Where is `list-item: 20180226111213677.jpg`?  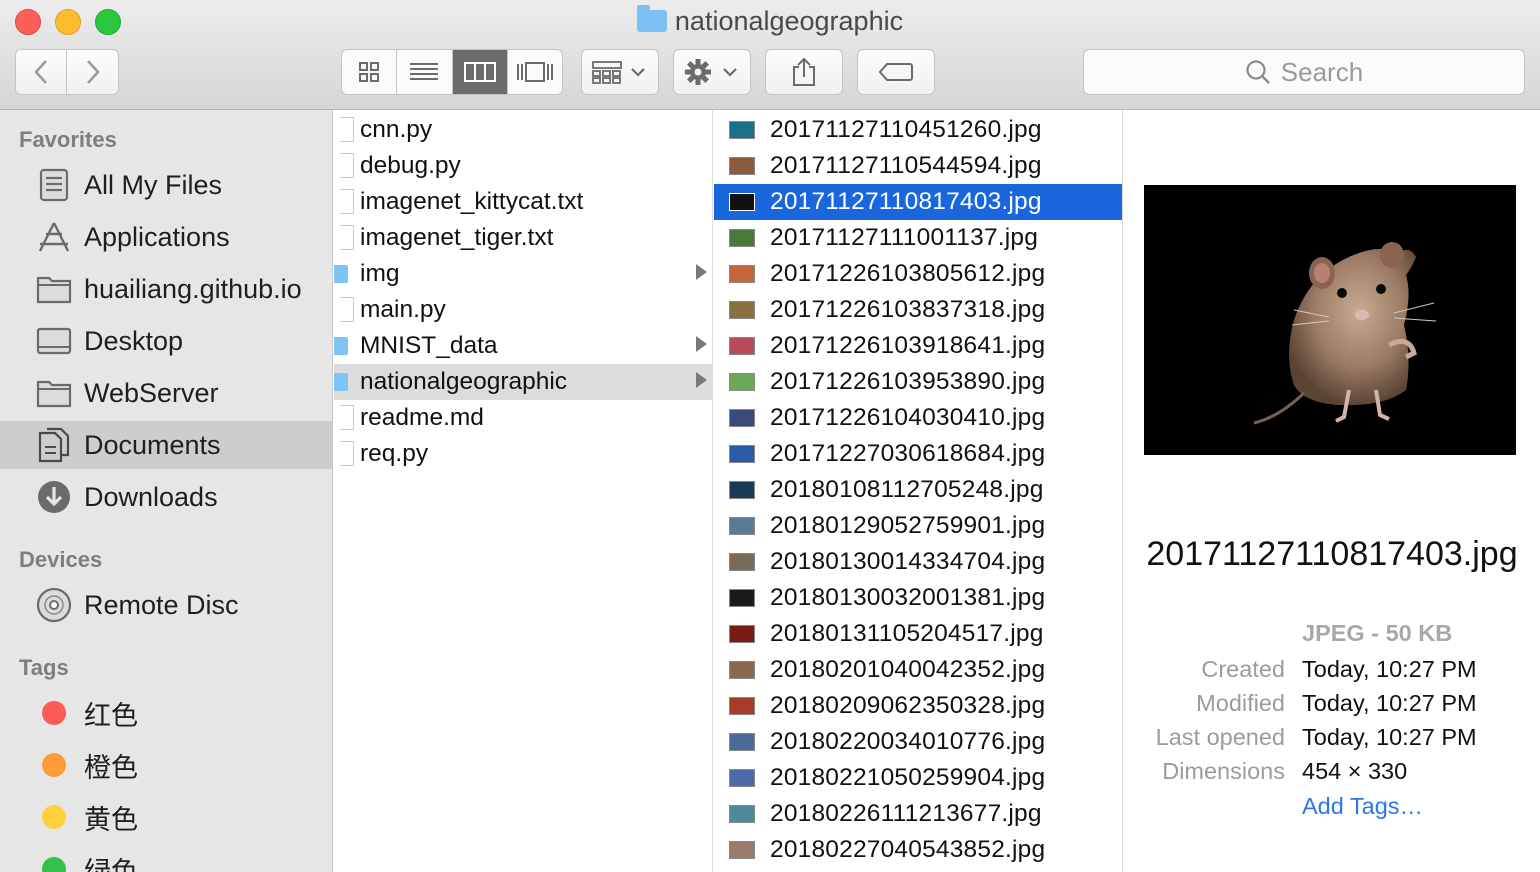
list-item: 20180226111213677.jpg is located at coordinates (918, 814).